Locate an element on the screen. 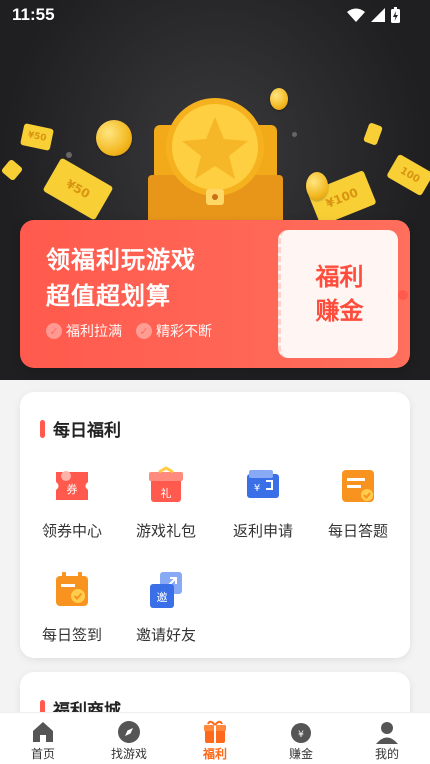 This screenshot has width=430, height=764. tab-label: 找游戏 is located at coordinates (128, 754).